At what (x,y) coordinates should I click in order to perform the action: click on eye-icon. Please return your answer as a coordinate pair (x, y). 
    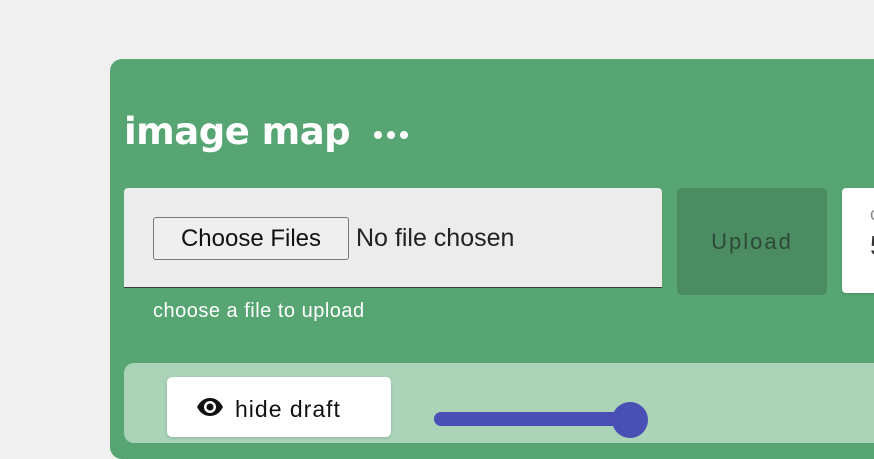
    Looking at the image, I should click on (210, 409).